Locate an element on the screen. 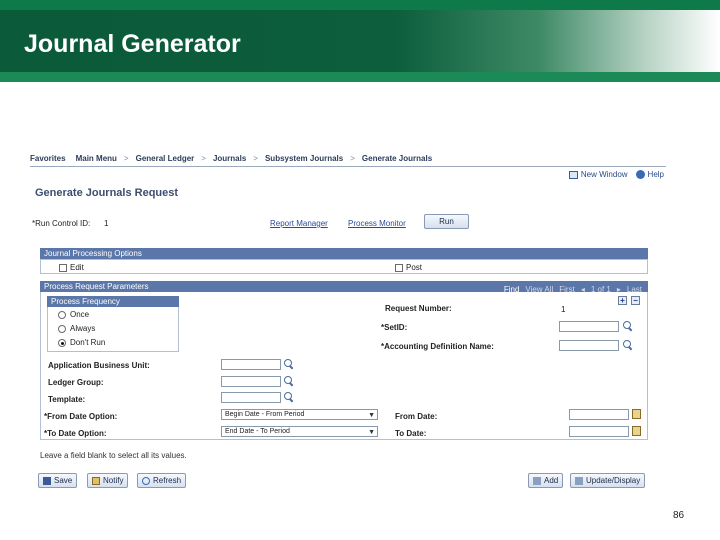  delete-row-button: − is located at coordinates (635, 300).